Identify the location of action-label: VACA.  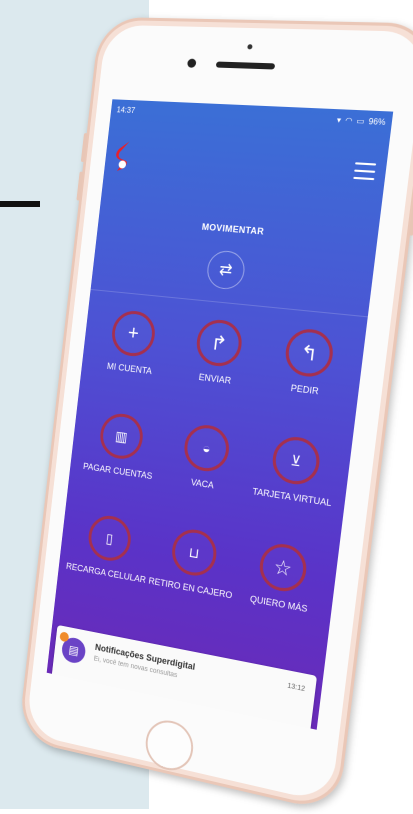
(202, 484).